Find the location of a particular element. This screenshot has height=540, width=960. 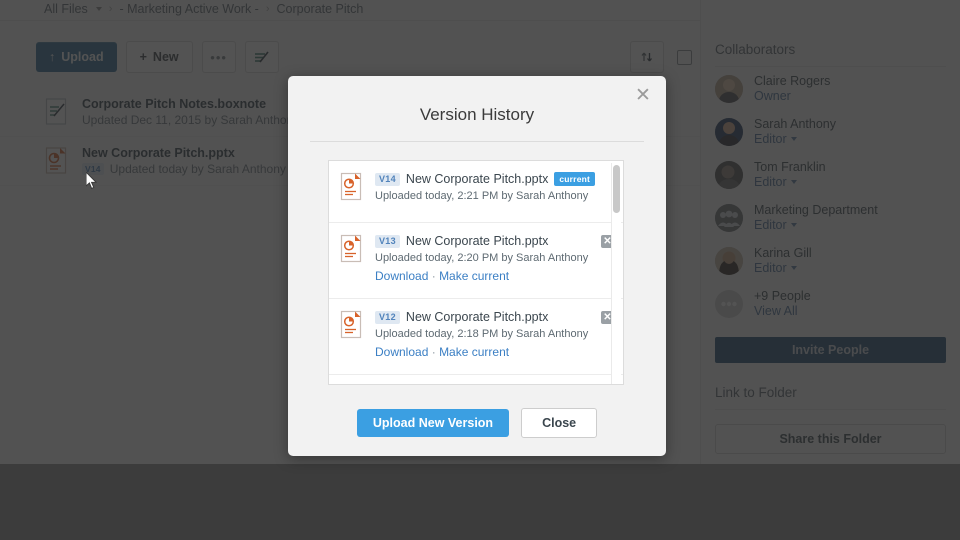

upload-new-version-button: Upload New Version is located at coordinates (433, 423).